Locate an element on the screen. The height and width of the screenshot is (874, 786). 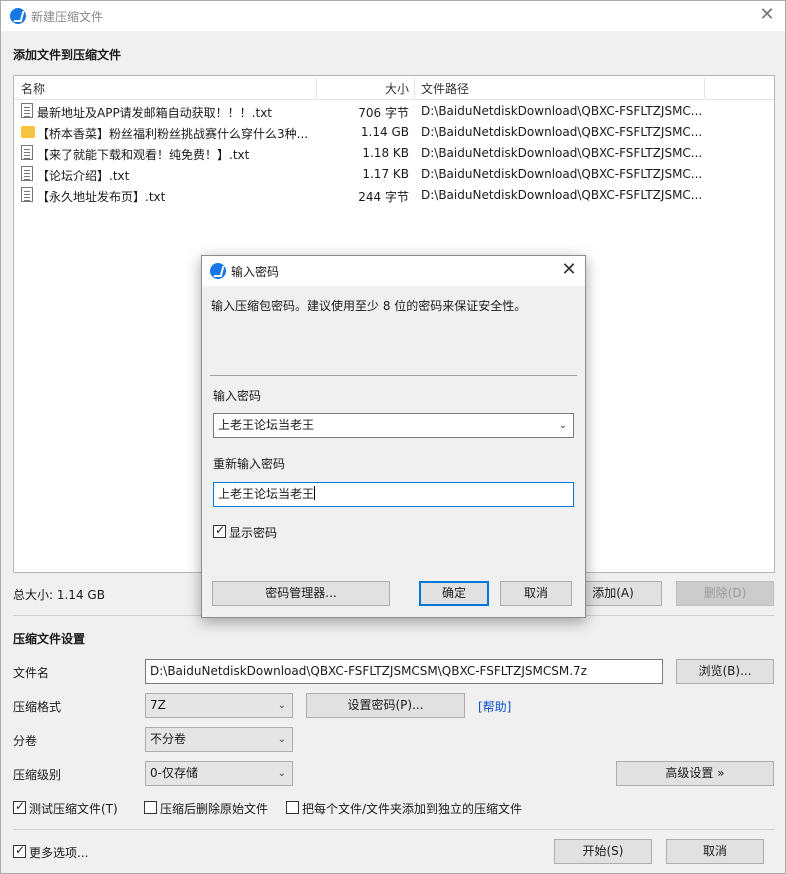
file-name: 【论坛介绍】.txt is located at coordinates (83, 176).